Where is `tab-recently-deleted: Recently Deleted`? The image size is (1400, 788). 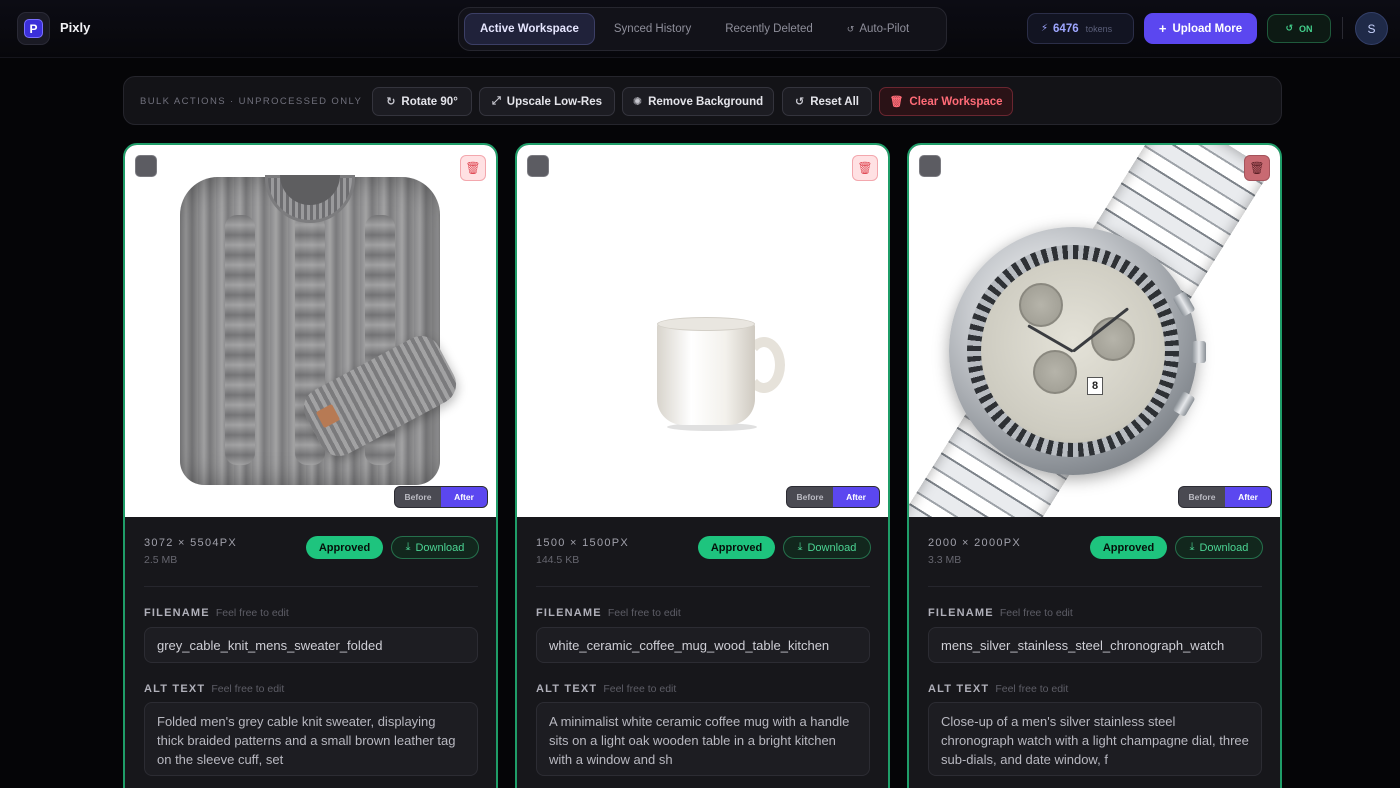
tab-recently-deleted: Recently Deleted is located at coordinates (769, 29).